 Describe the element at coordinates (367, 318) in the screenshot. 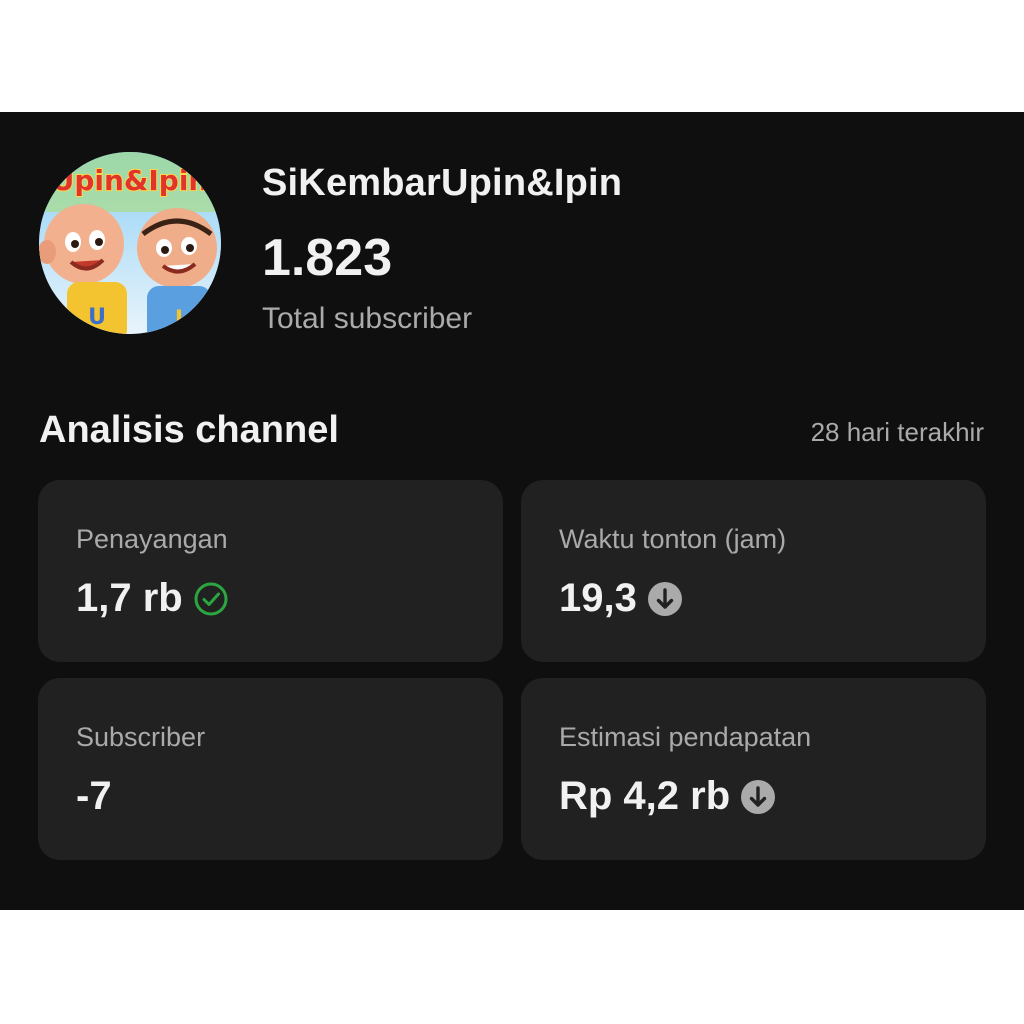

I see `subscriber-caption: Total subscriber` at that location.